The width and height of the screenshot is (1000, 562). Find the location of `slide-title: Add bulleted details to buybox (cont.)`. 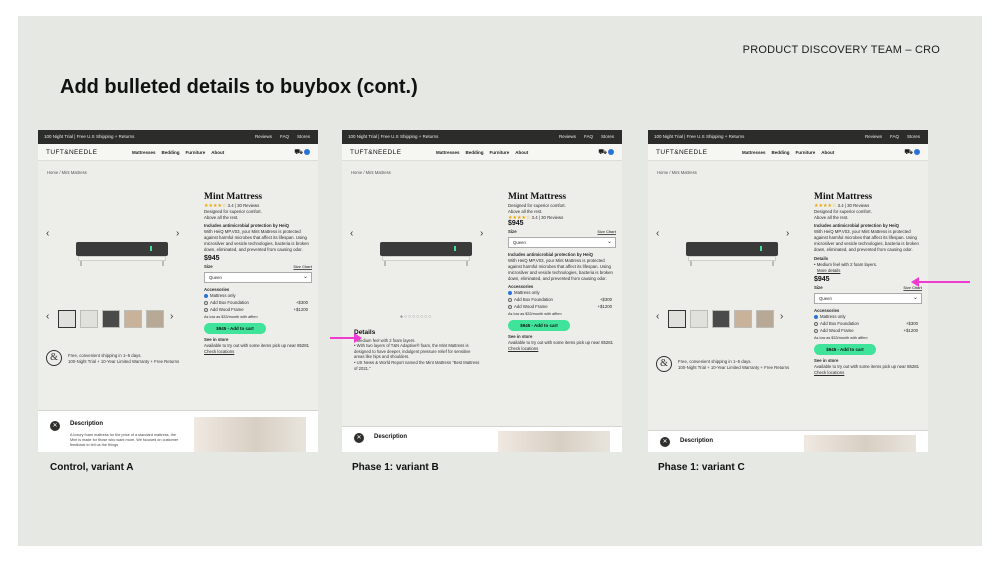

slide-title: Add bulleted details to buybox (cont.) is located at coordinates (239, 87).